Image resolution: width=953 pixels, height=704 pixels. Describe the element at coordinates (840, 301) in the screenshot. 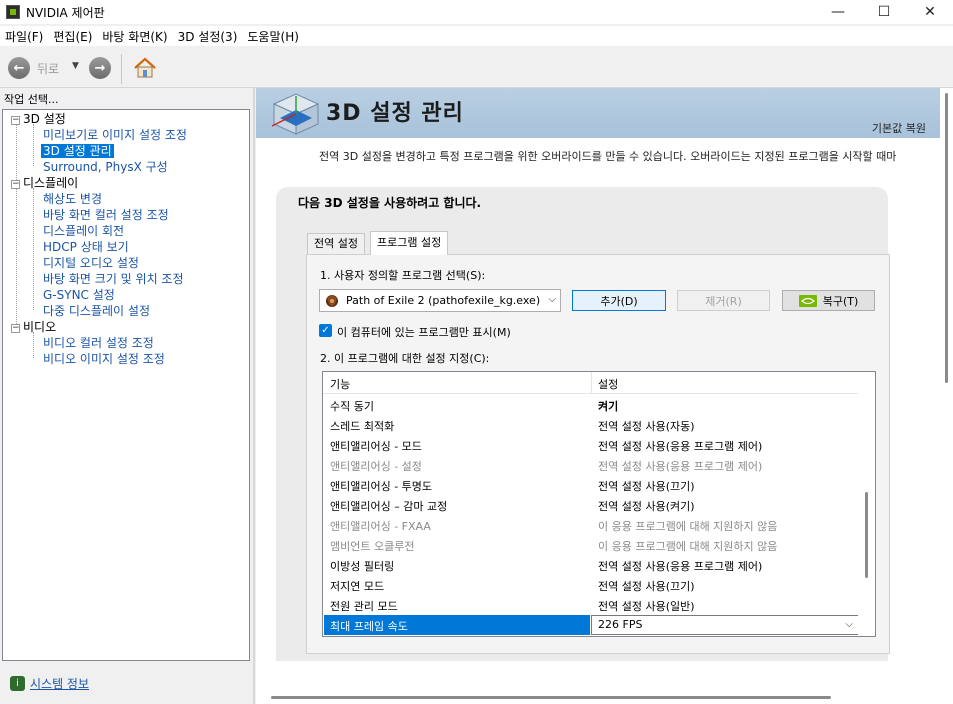

I see `restore-button-label: 복구(T)` at that location.